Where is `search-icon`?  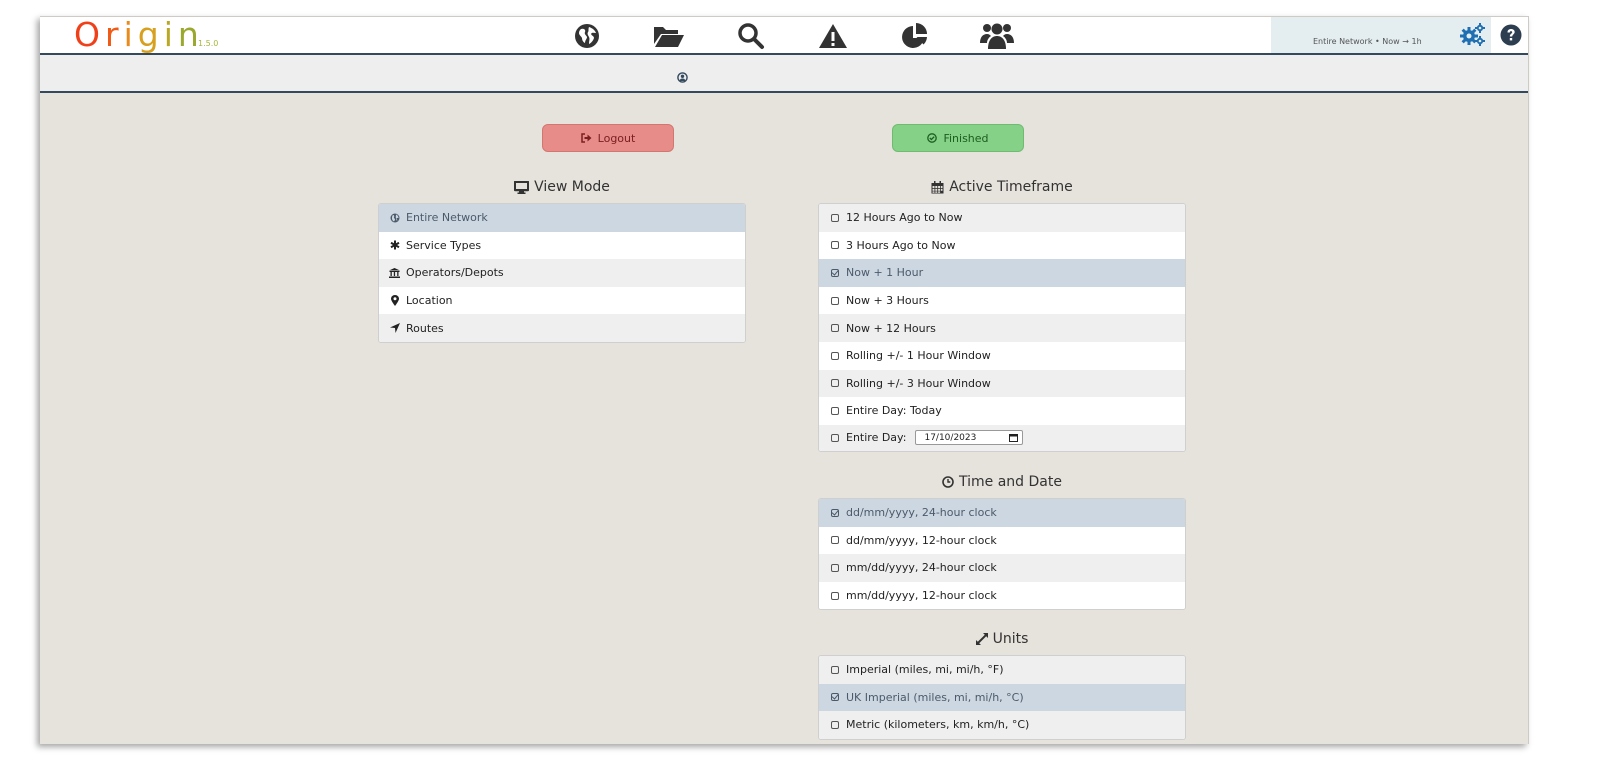 search-icon is located at coordinates (751, 36).